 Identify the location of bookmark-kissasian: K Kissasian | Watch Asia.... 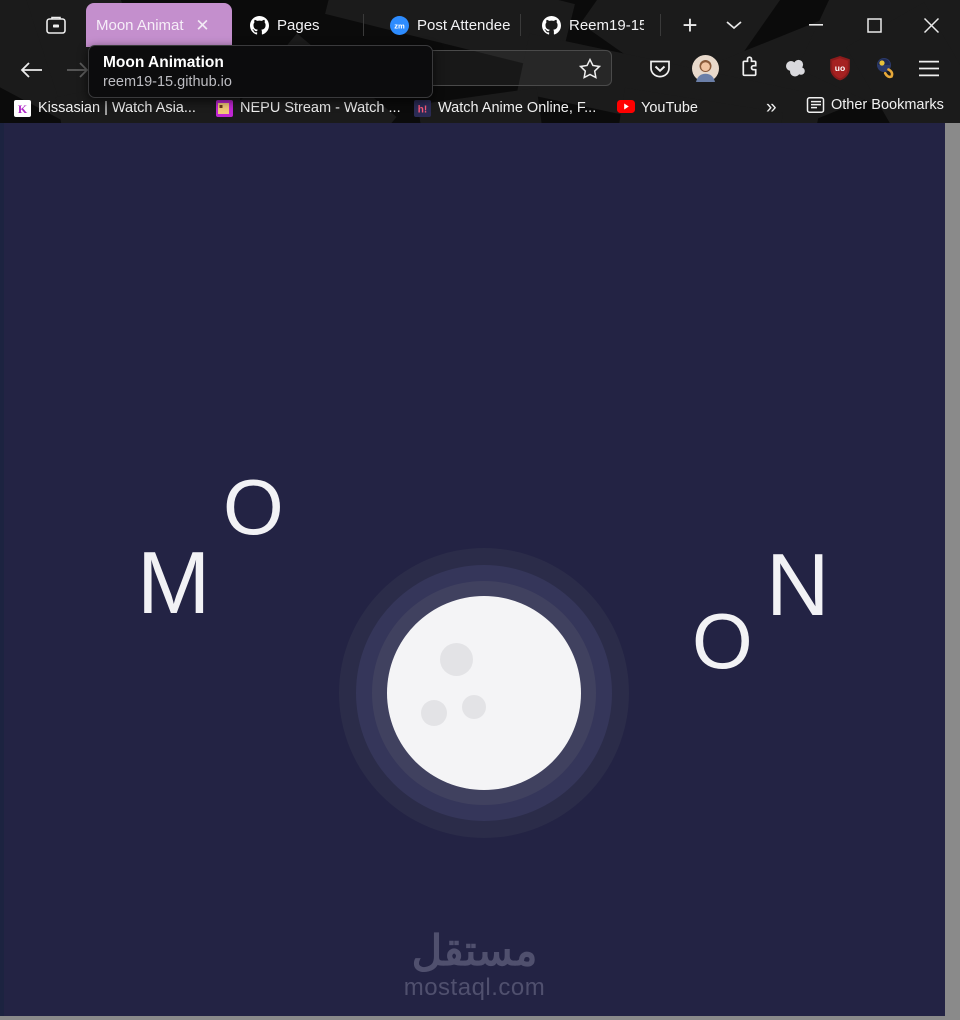
(105, 108).